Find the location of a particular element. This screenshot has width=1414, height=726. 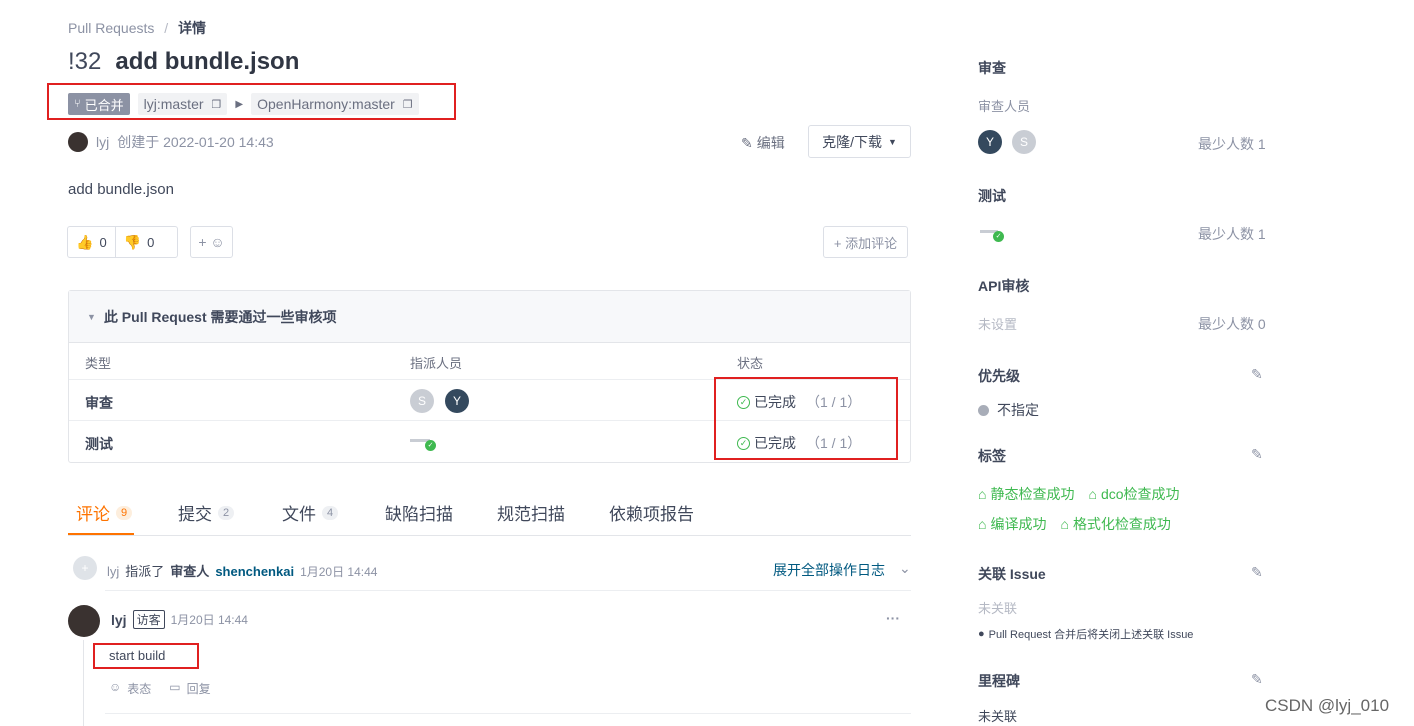

label-tag: ⌂ 编译成功 is located at coordinates (1012, 524).